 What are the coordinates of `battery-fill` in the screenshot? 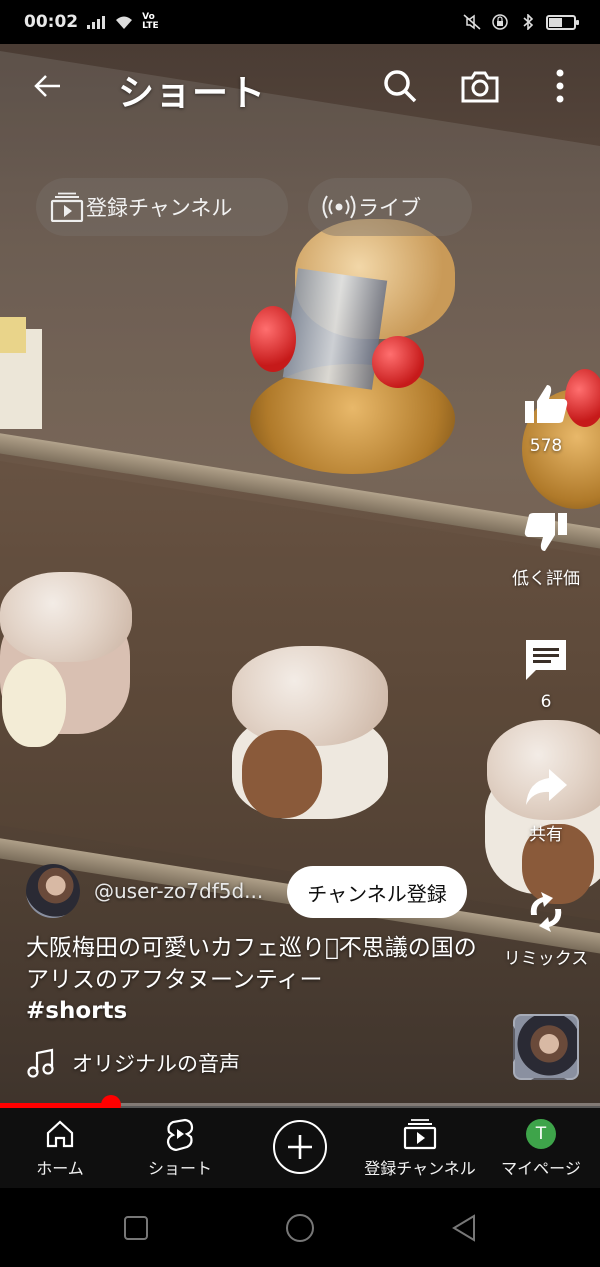 It's located at (556, 22).